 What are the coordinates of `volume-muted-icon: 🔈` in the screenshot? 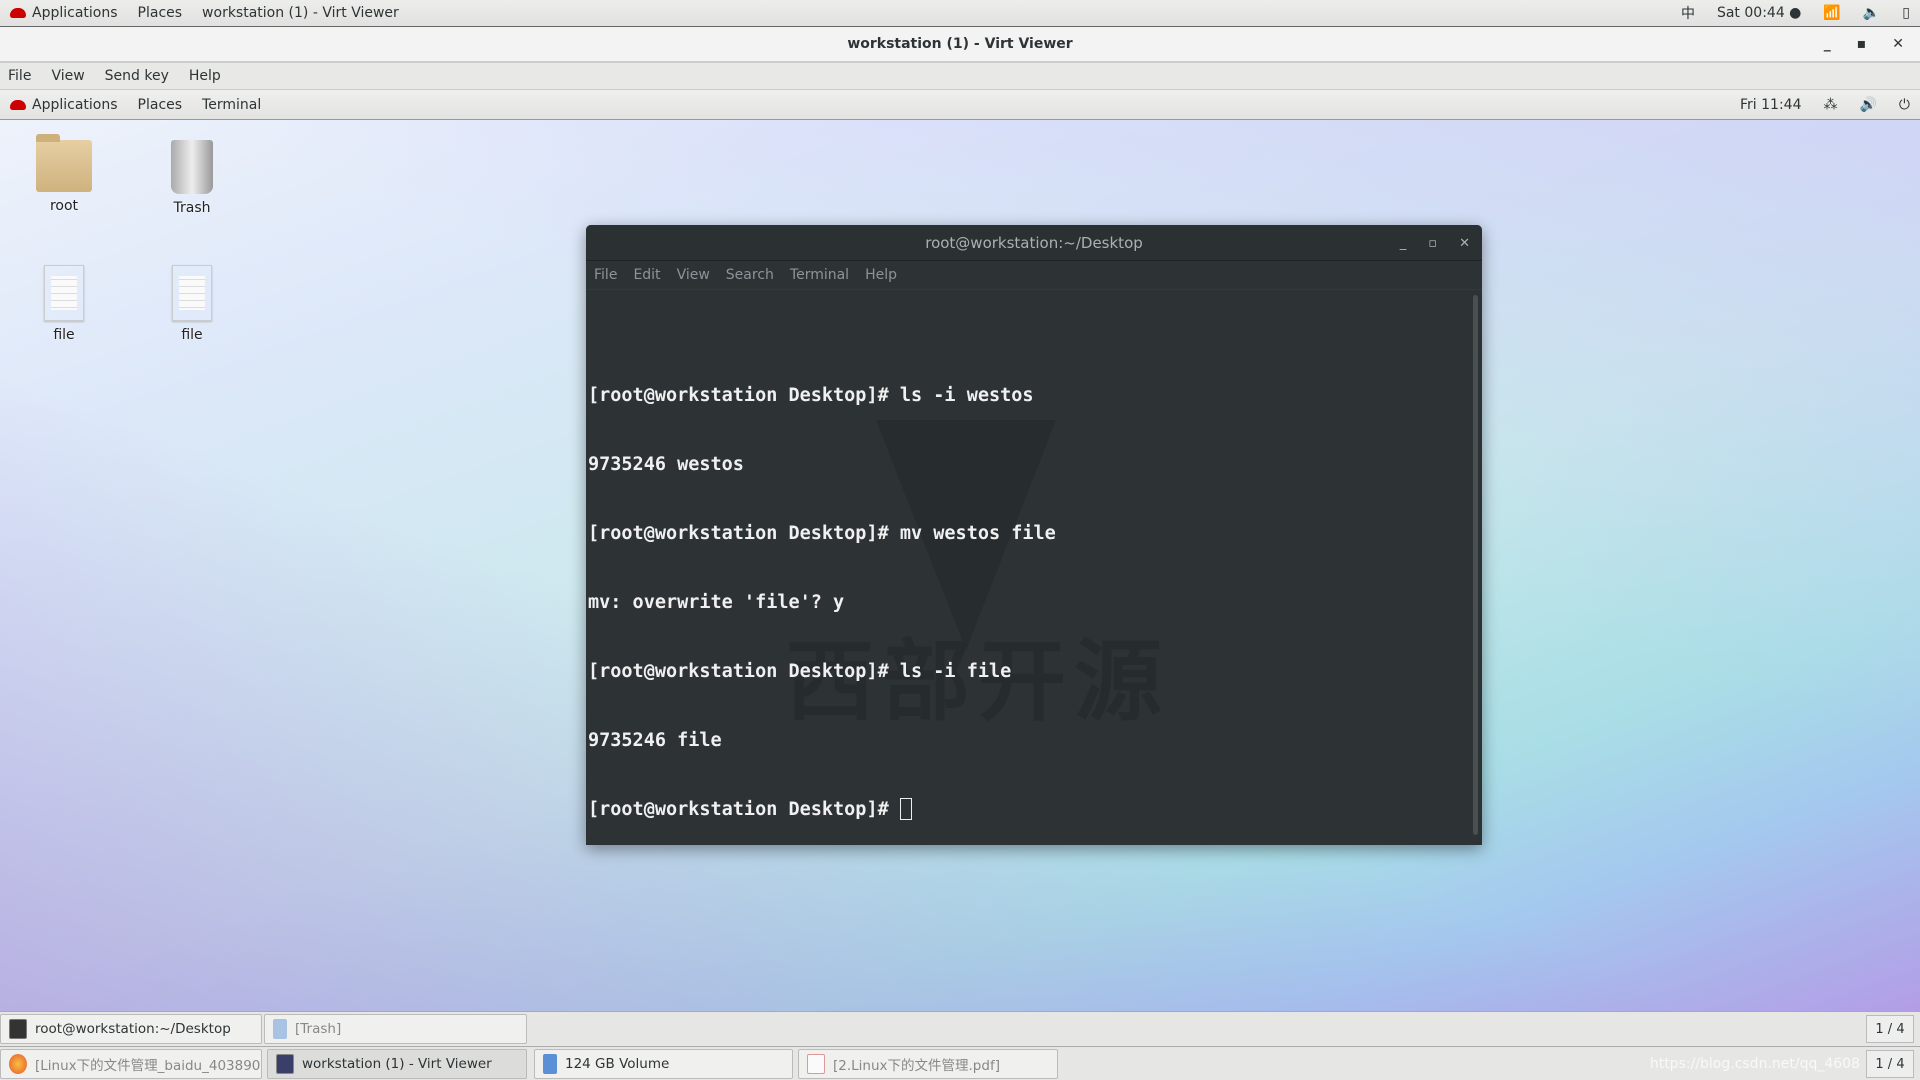 It's located at (1871, 13).